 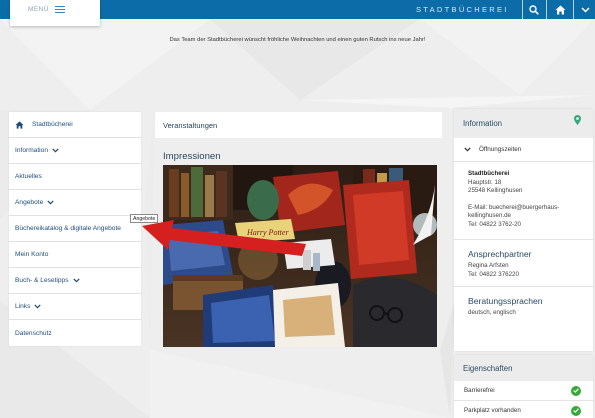 What do you see at coordinates (31, 150) in the screenshot?
I see `sidebar-item-label: Information` at bounding box center [31, 150].